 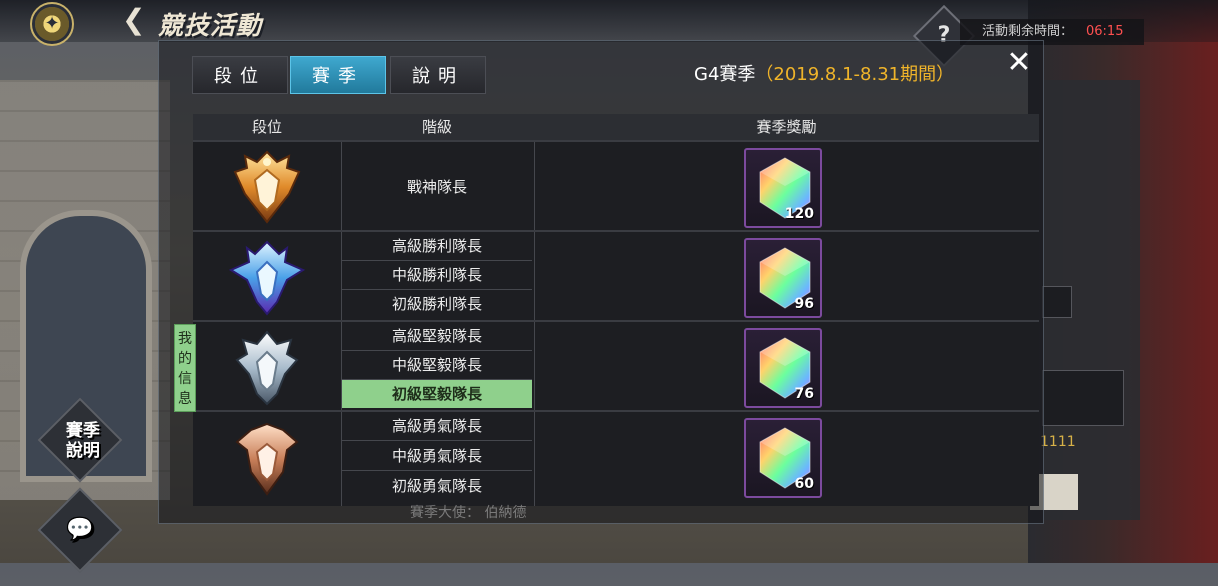 I want to click on reward-crystal-card: 120, so click(x=783, y=188).